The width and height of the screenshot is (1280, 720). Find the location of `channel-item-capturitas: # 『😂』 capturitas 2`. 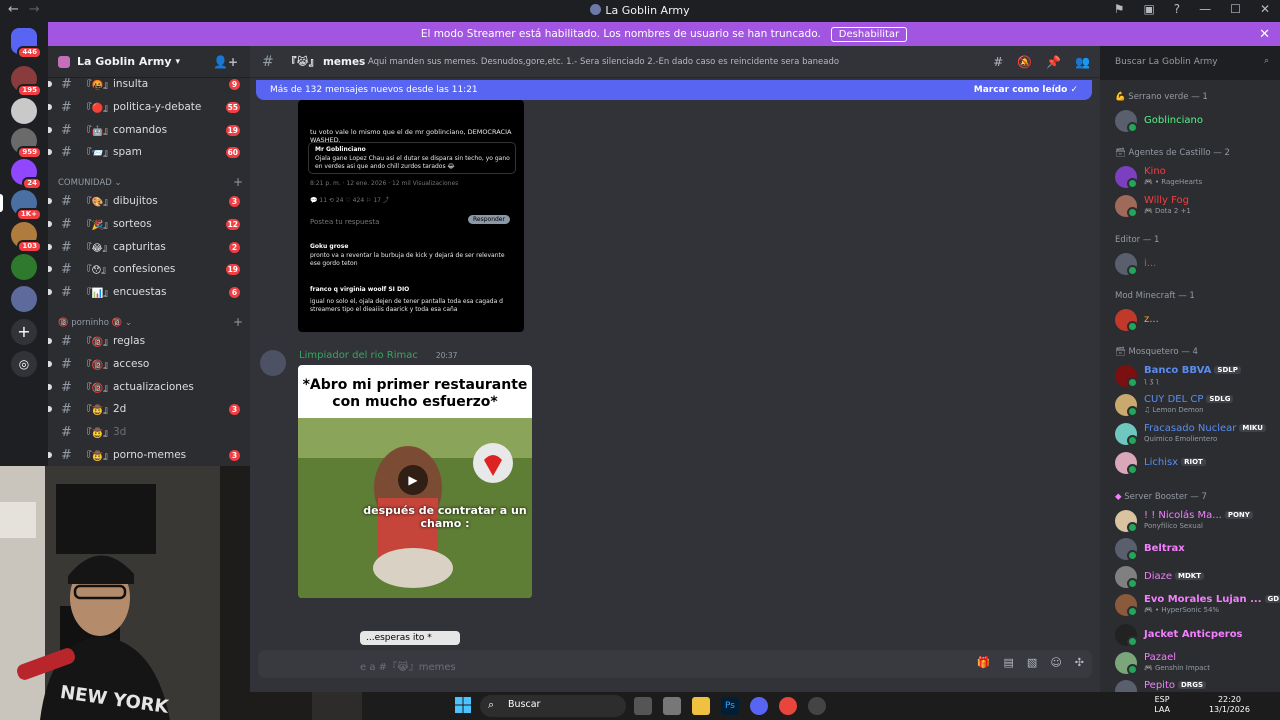

channel-item-capturitas: # 『😂』 capturitas 2 is located at coordinates (149, 247).